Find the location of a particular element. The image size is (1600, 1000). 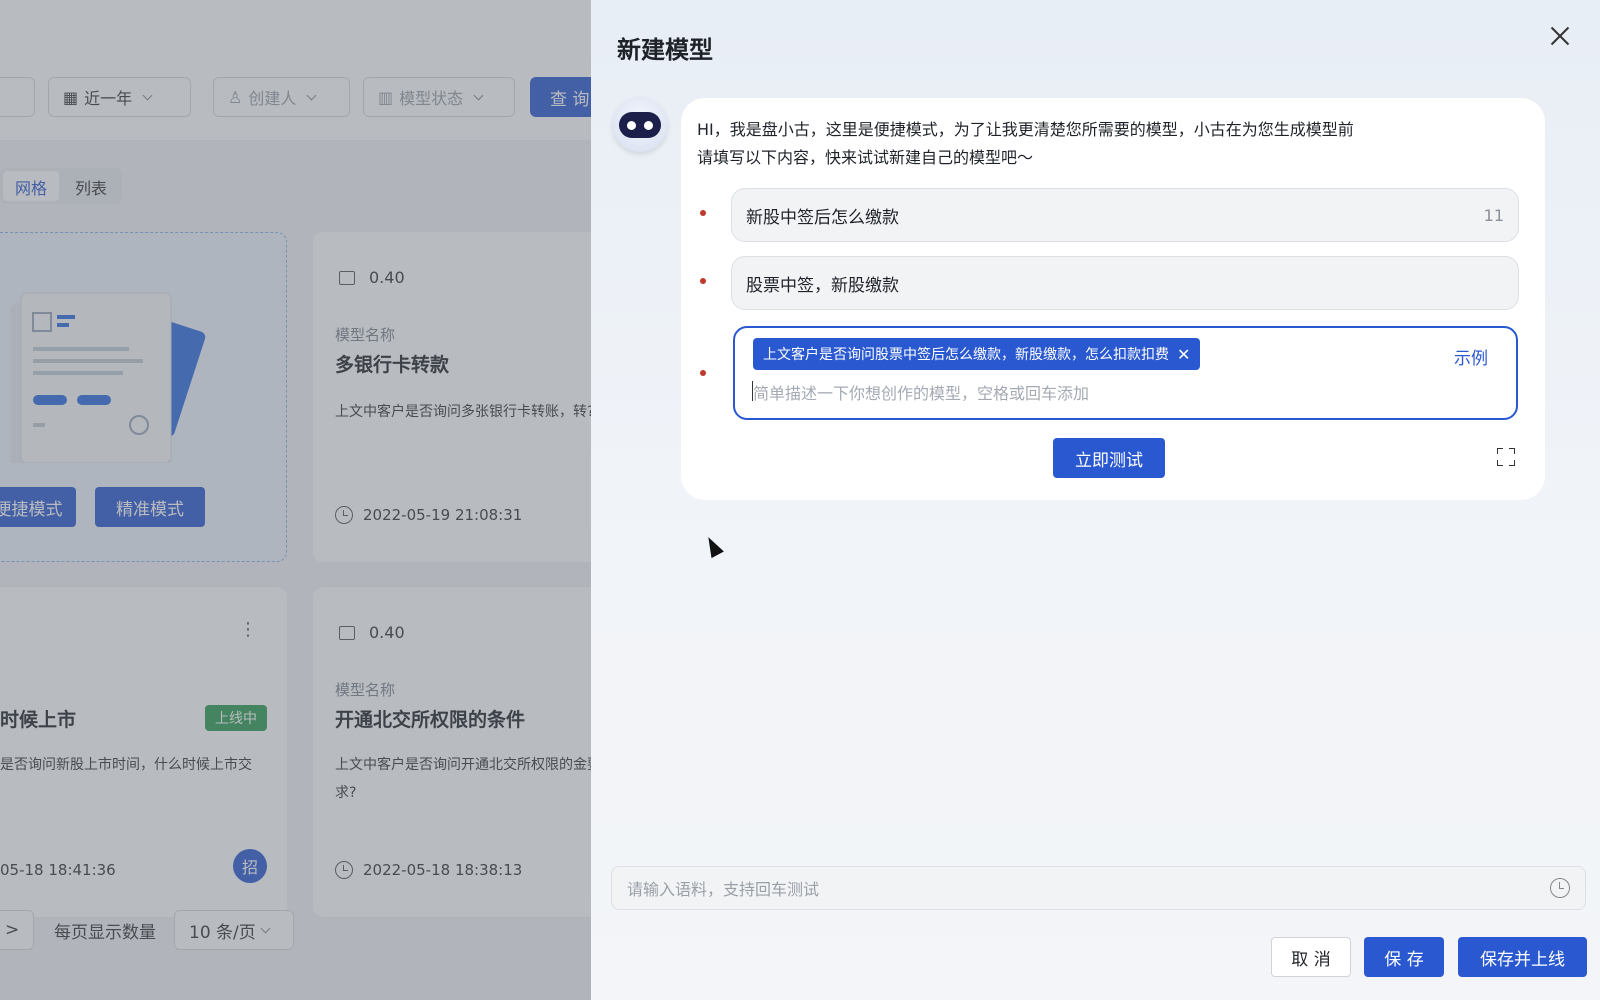

expand-icon is located at coordinates (1506, 457).